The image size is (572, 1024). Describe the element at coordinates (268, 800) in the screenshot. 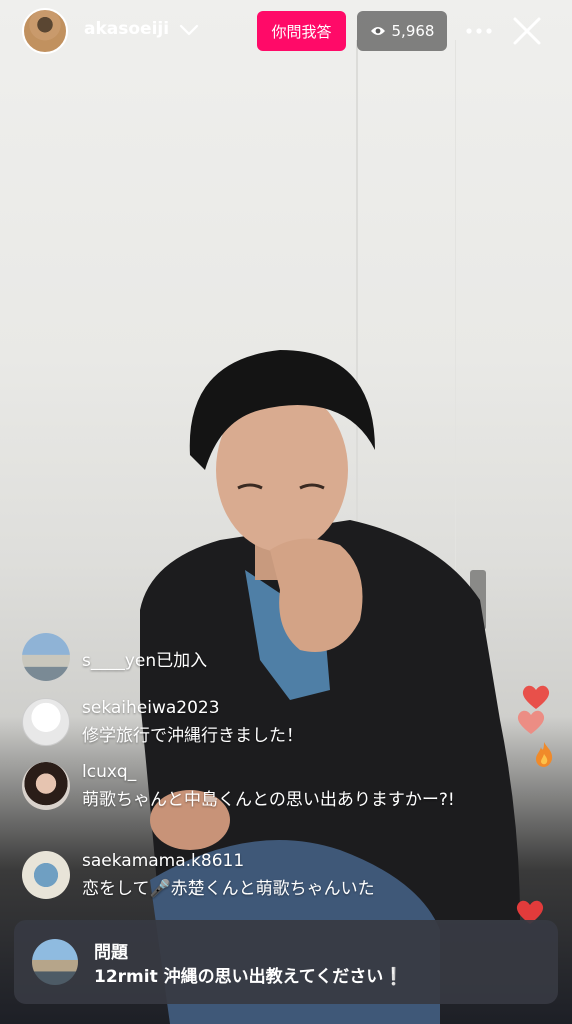

I see `comment-text: 萌歌ちゃんと中島くんとの思い出ありますかー?!` at that location.